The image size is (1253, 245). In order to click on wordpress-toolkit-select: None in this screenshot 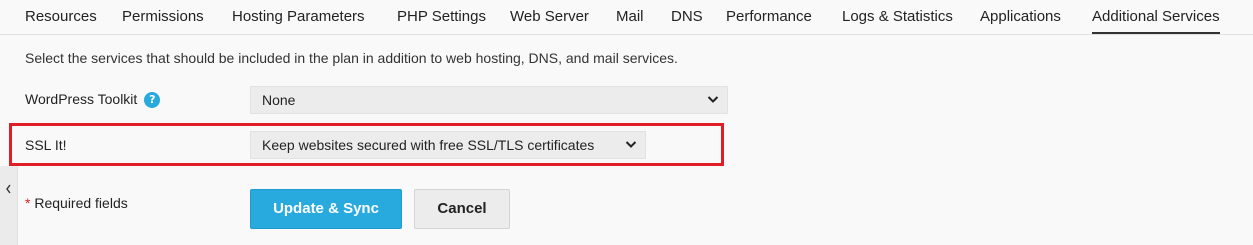, I will do `click(489, 100)`.